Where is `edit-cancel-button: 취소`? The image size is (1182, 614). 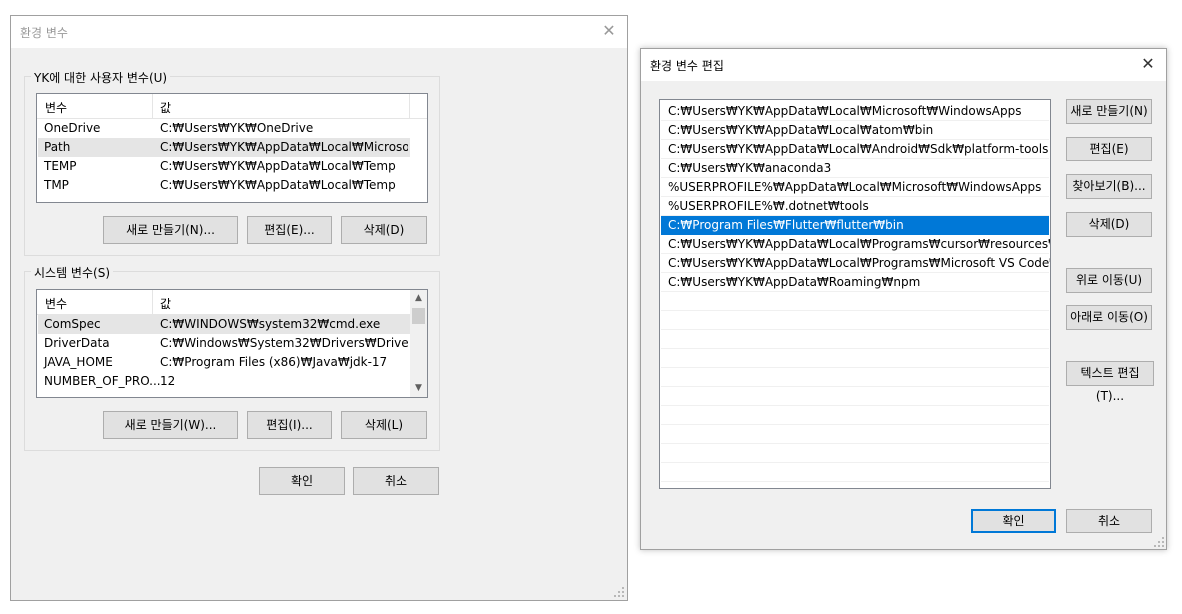
edit-cancel-button: 취소 is located at coordinates (1109, 521).